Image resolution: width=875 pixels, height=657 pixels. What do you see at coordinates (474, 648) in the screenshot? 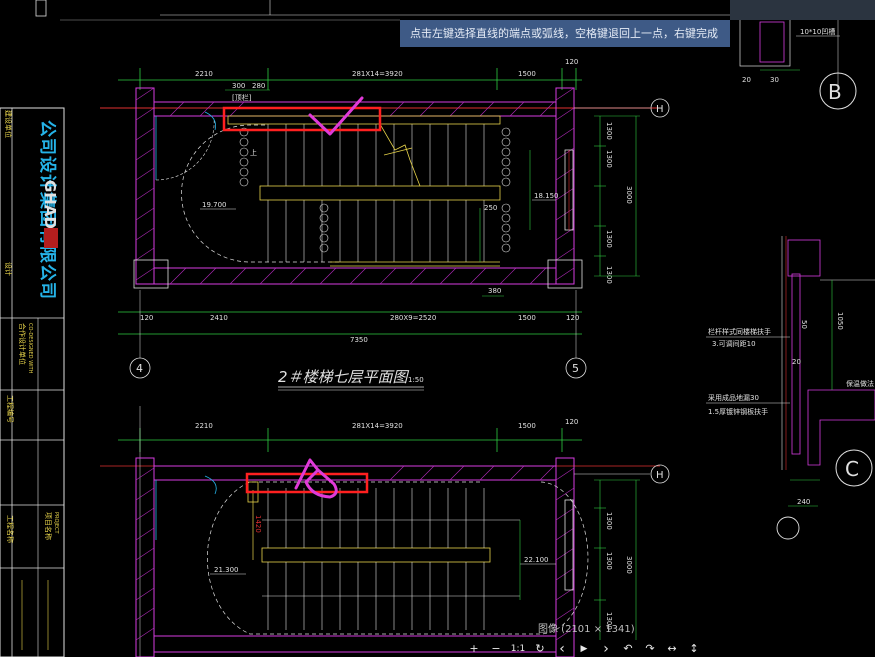
I see `zoom-in-icon: +` at bounding box center [474, 648].